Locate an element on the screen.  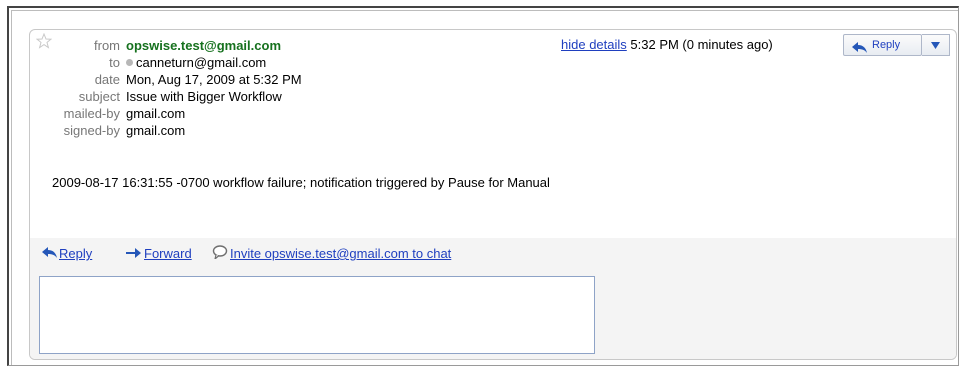
chat-bubble-icon is located at coordinates (220, 252).